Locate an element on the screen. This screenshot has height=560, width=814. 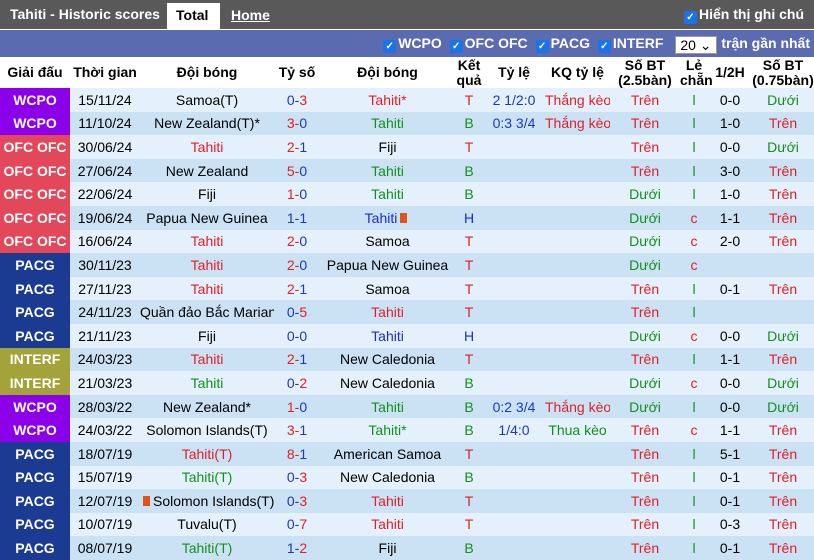
away-team-name: Papua New Guinea is located at coordinates (387, 265).